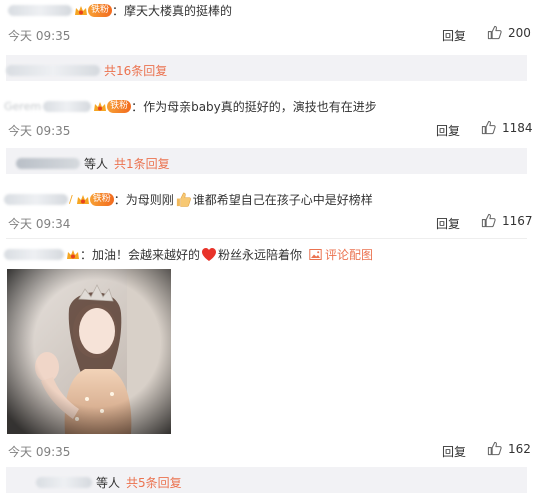 The image size is (547, 496). I want to click on comment-header: 铁粉 ：摩天大楼真的挺棒的, so click(120, 10).